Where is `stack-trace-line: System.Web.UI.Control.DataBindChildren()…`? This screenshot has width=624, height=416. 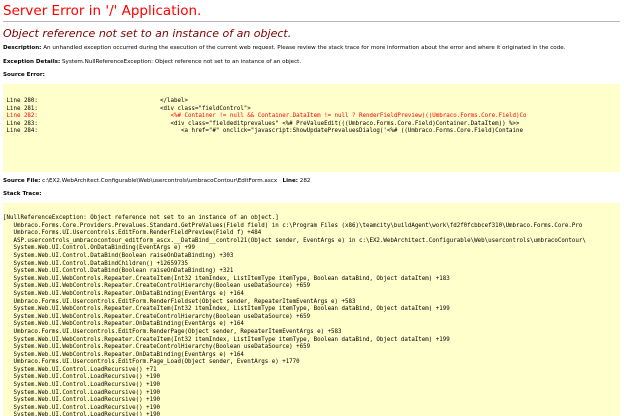
stack-trace-line: System.Web.UI.Control.DataBindChildren()… is located at coordinates (95, 263).